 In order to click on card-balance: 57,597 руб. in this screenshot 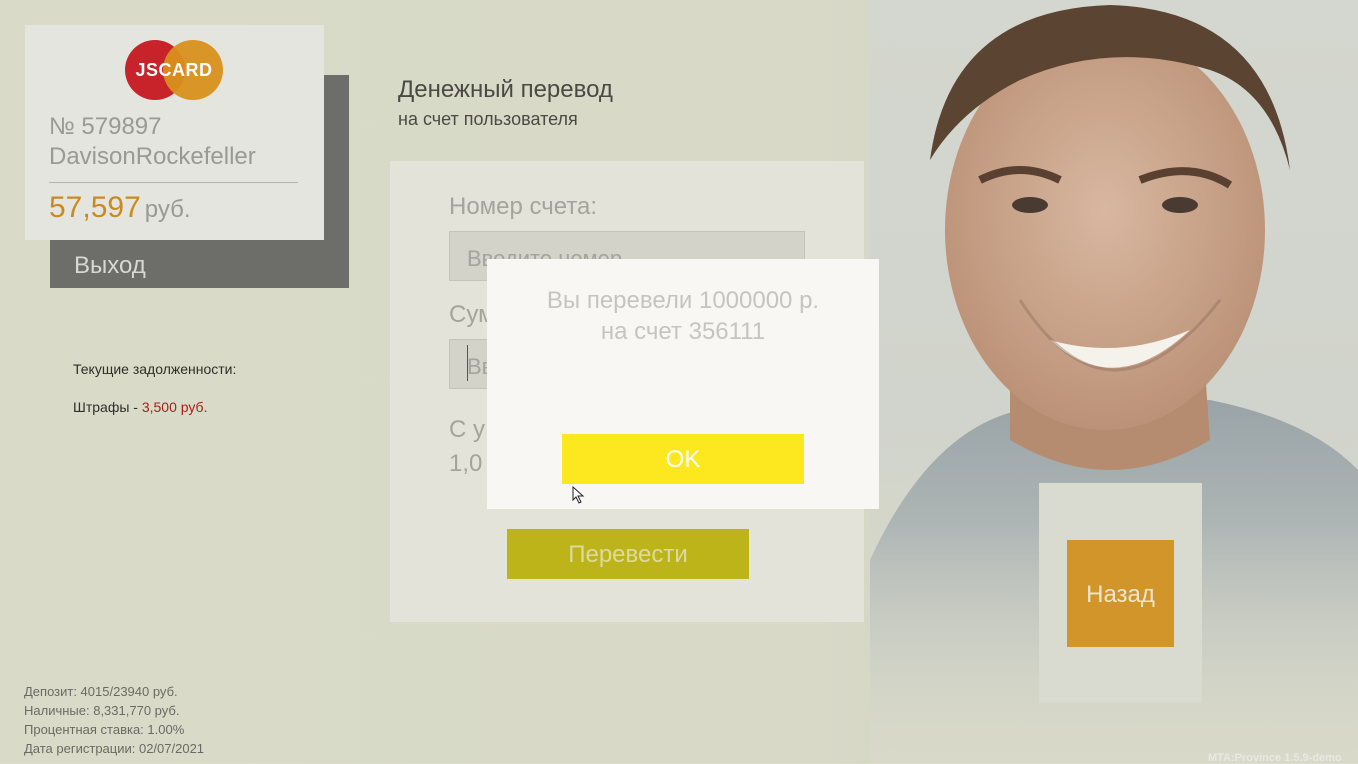, I will do `click(120, 208)`.